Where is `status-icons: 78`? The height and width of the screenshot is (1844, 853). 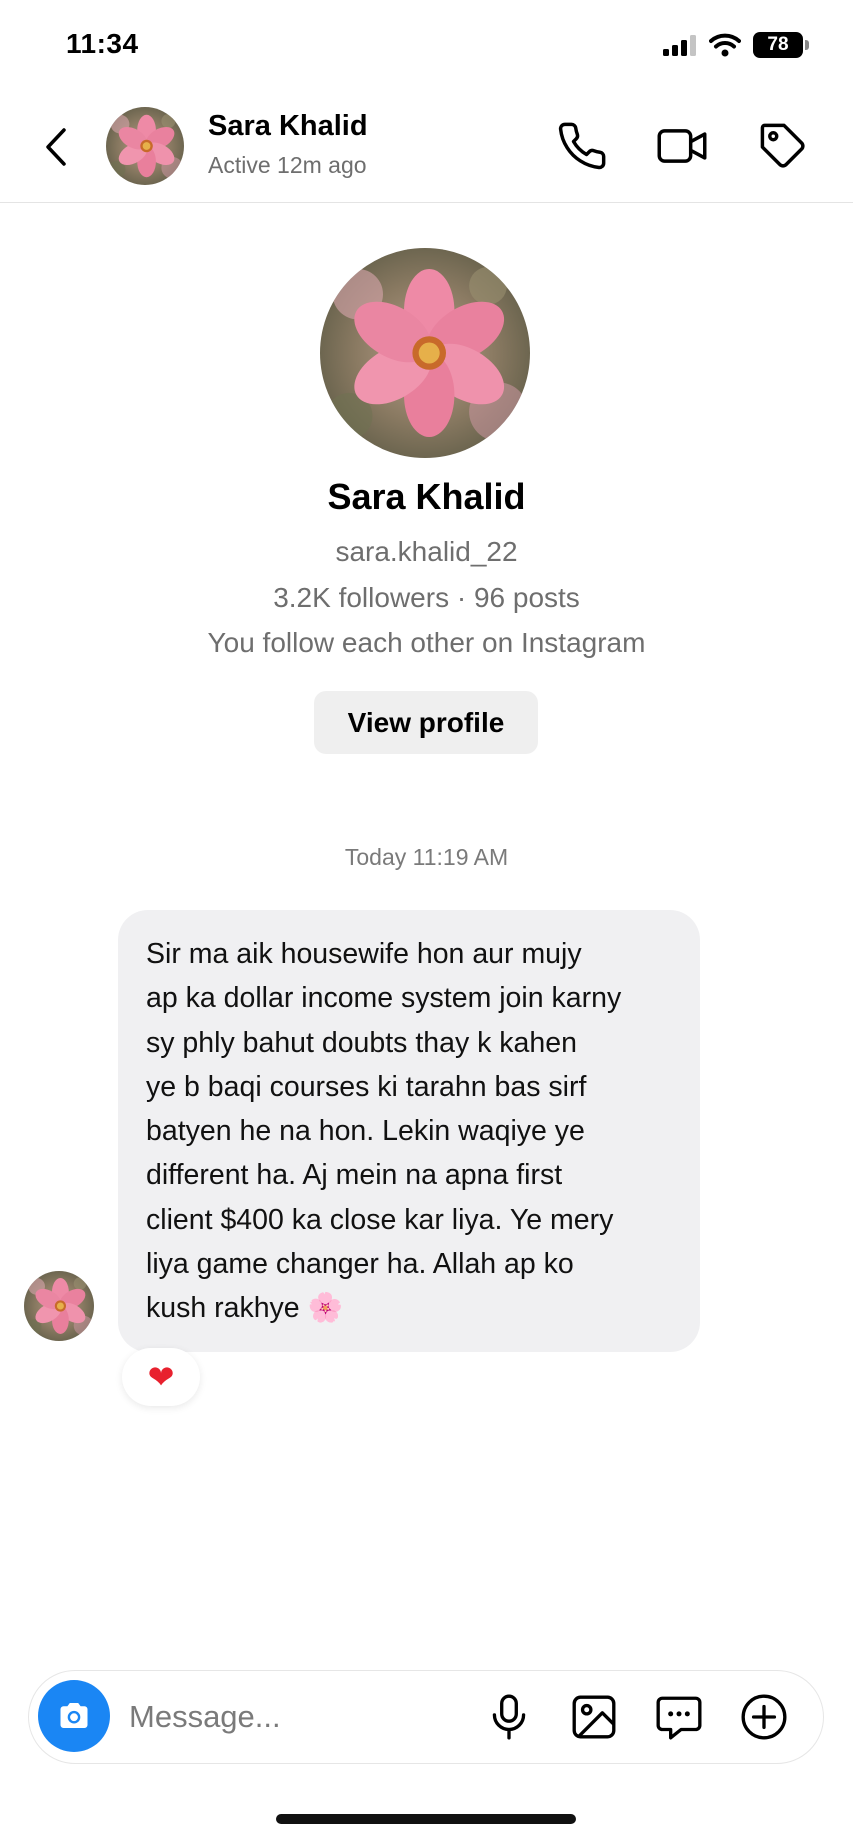 status-icons: 78 is located at coordinates (736, 45).